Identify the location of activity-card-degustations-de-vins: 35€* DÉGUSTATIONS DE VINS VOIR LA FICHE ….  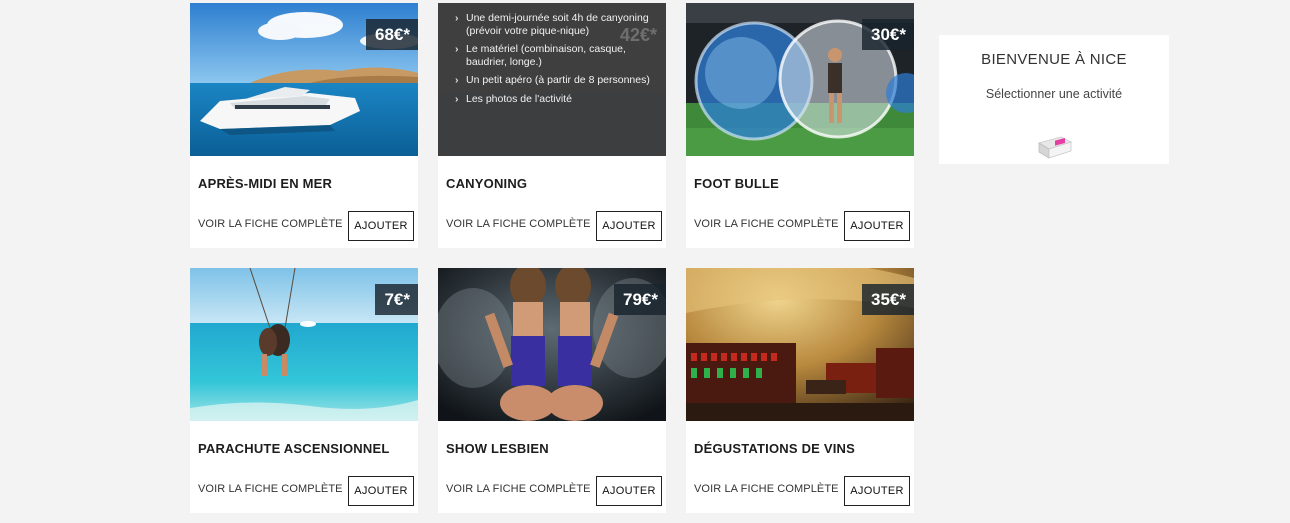
(800, 390).